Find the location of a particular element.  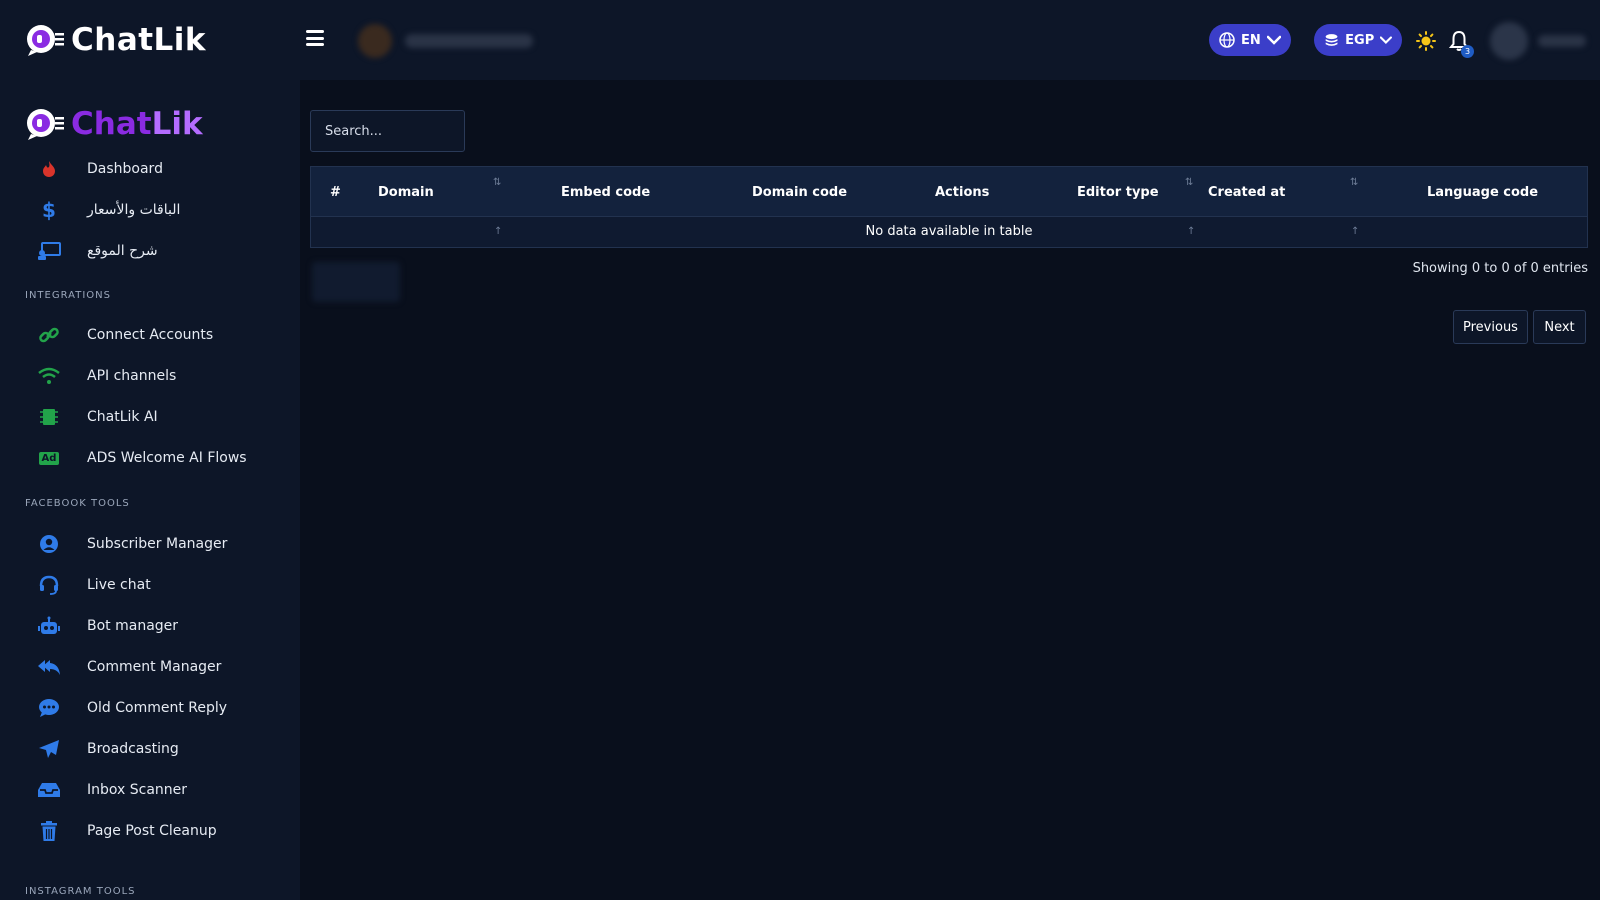

sidebar-brand: ChatLik is located at coordinates (114, 124).